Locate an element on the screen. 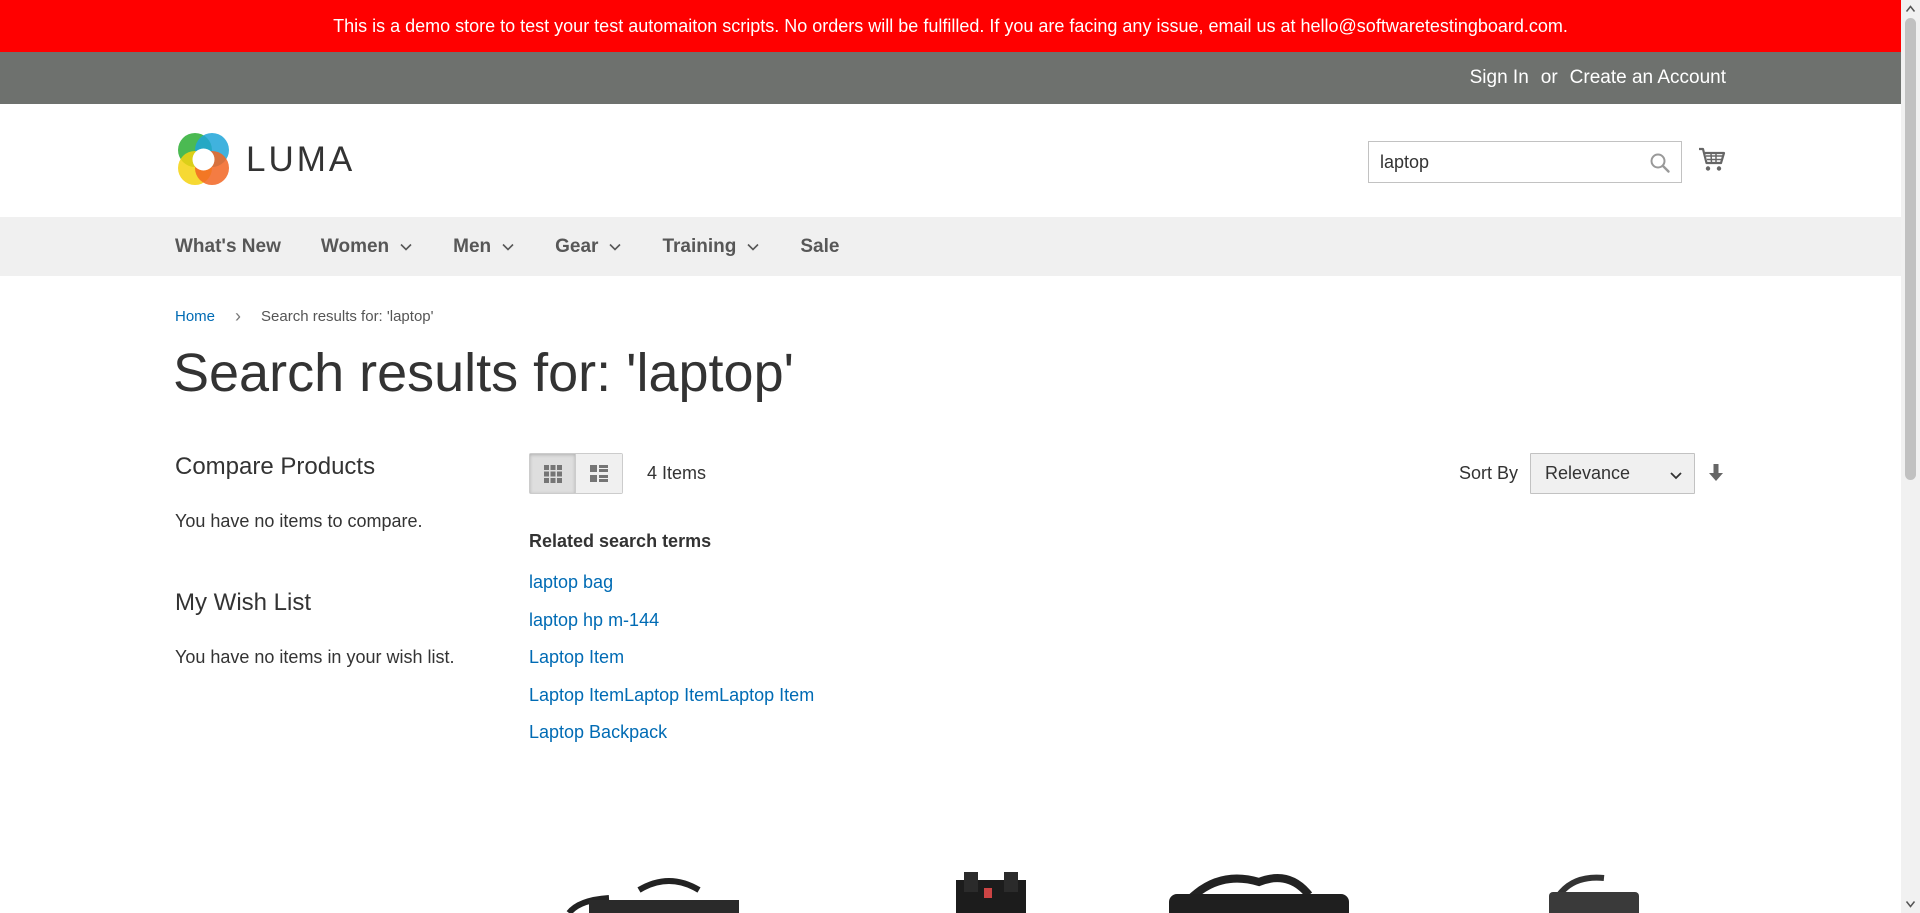  shopping-cart-icon is located at coordinates (1712, 159).